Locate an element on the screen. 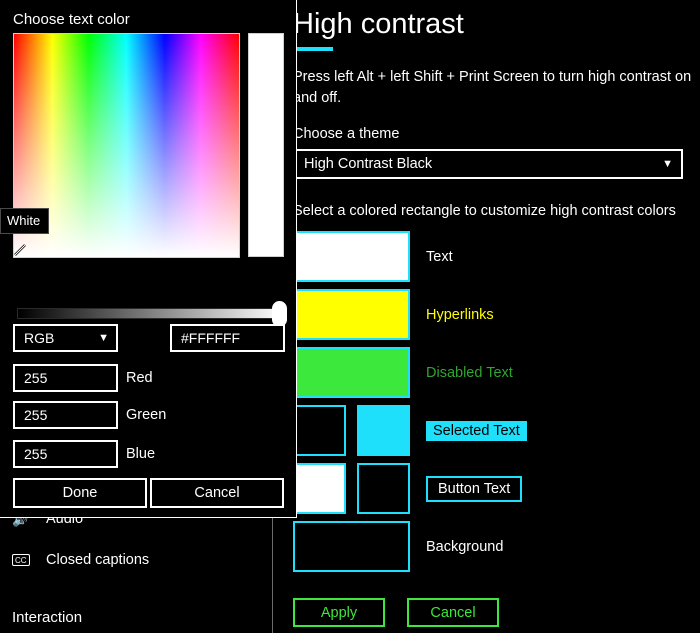 This screenshot has width=700, height=633. green-channel-input: 255 is located at coordinates (65, 415).